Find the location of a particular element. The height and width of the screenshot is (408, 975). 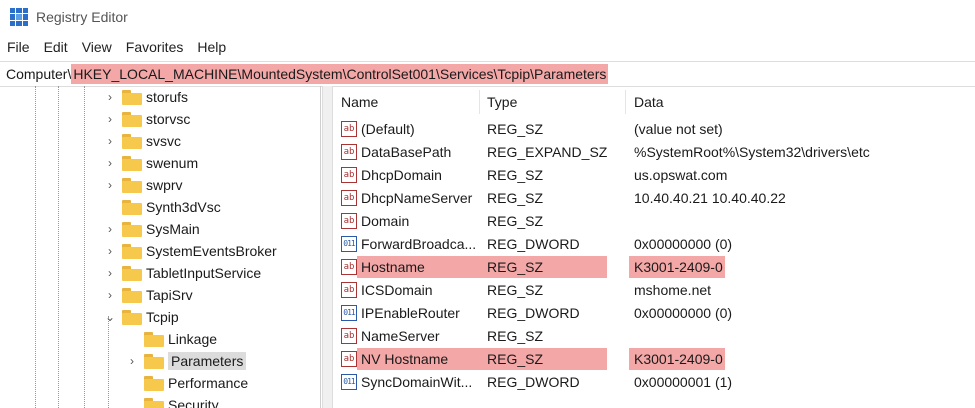

table-row: ab Hostname REG_SZ K3001-2409-0 is located at coordinates (654, 267).